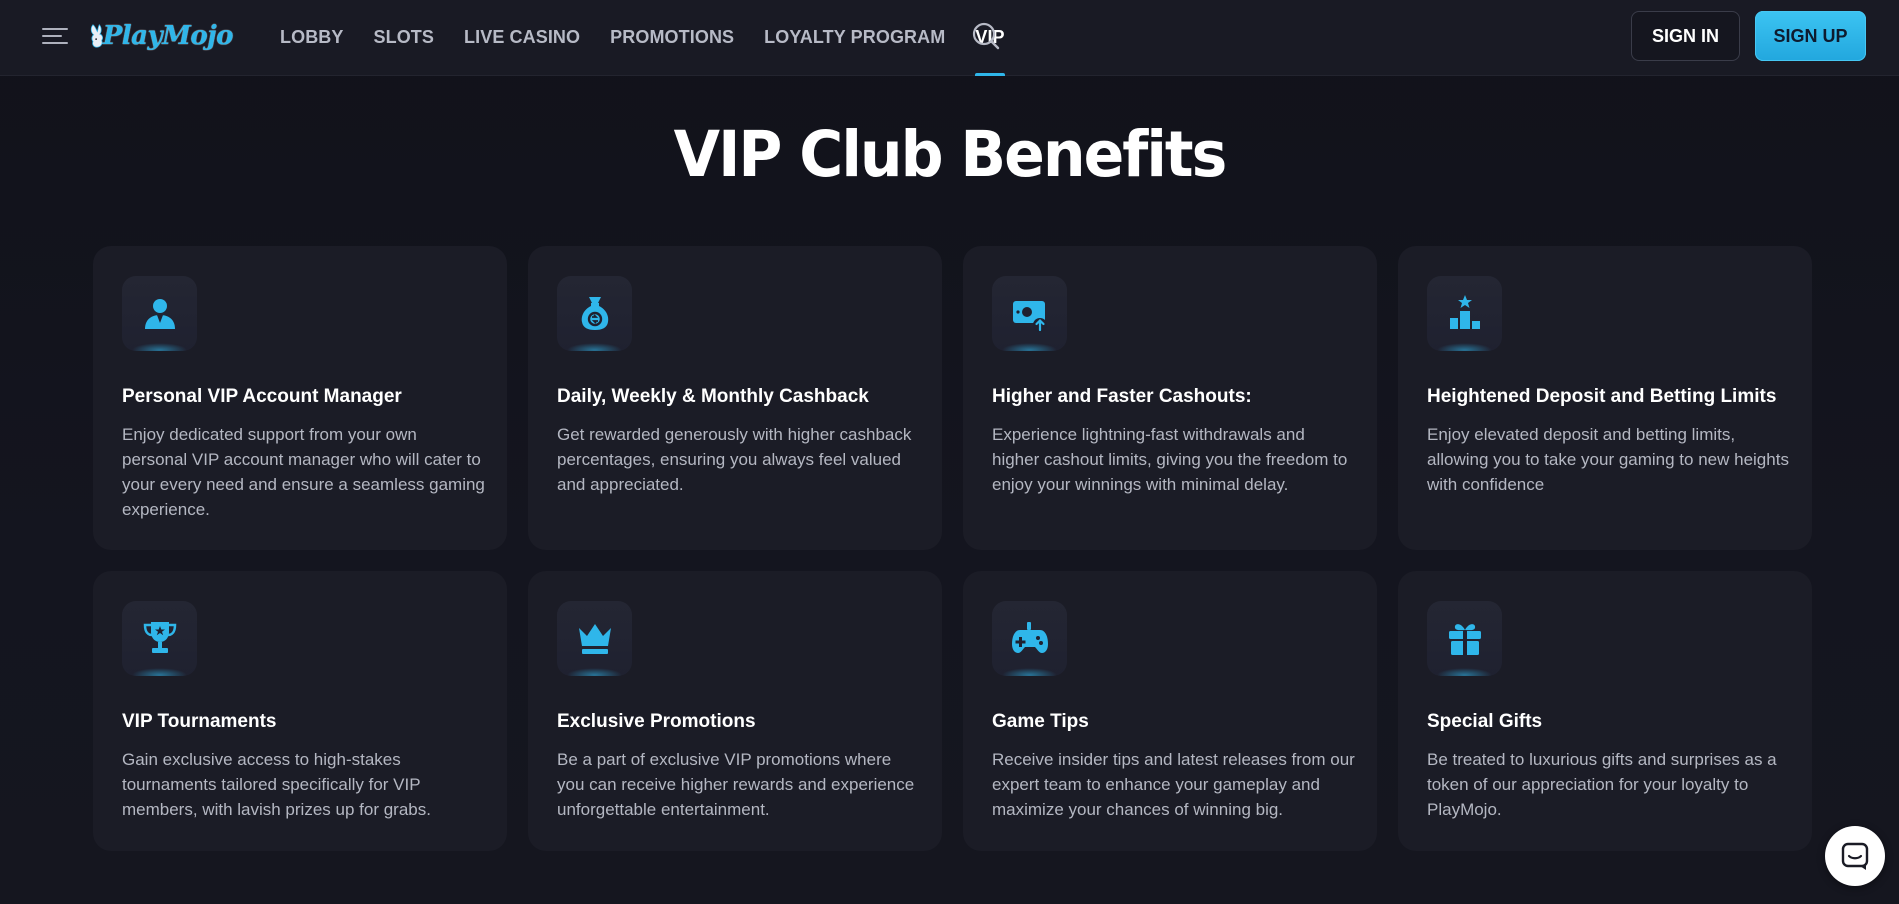 The width and height of the screenshot is (1899, 904). Describe the element at coordinates (672, 38) in the screenshot. I see `nav-promotions: PROMOTIONS` at that location.